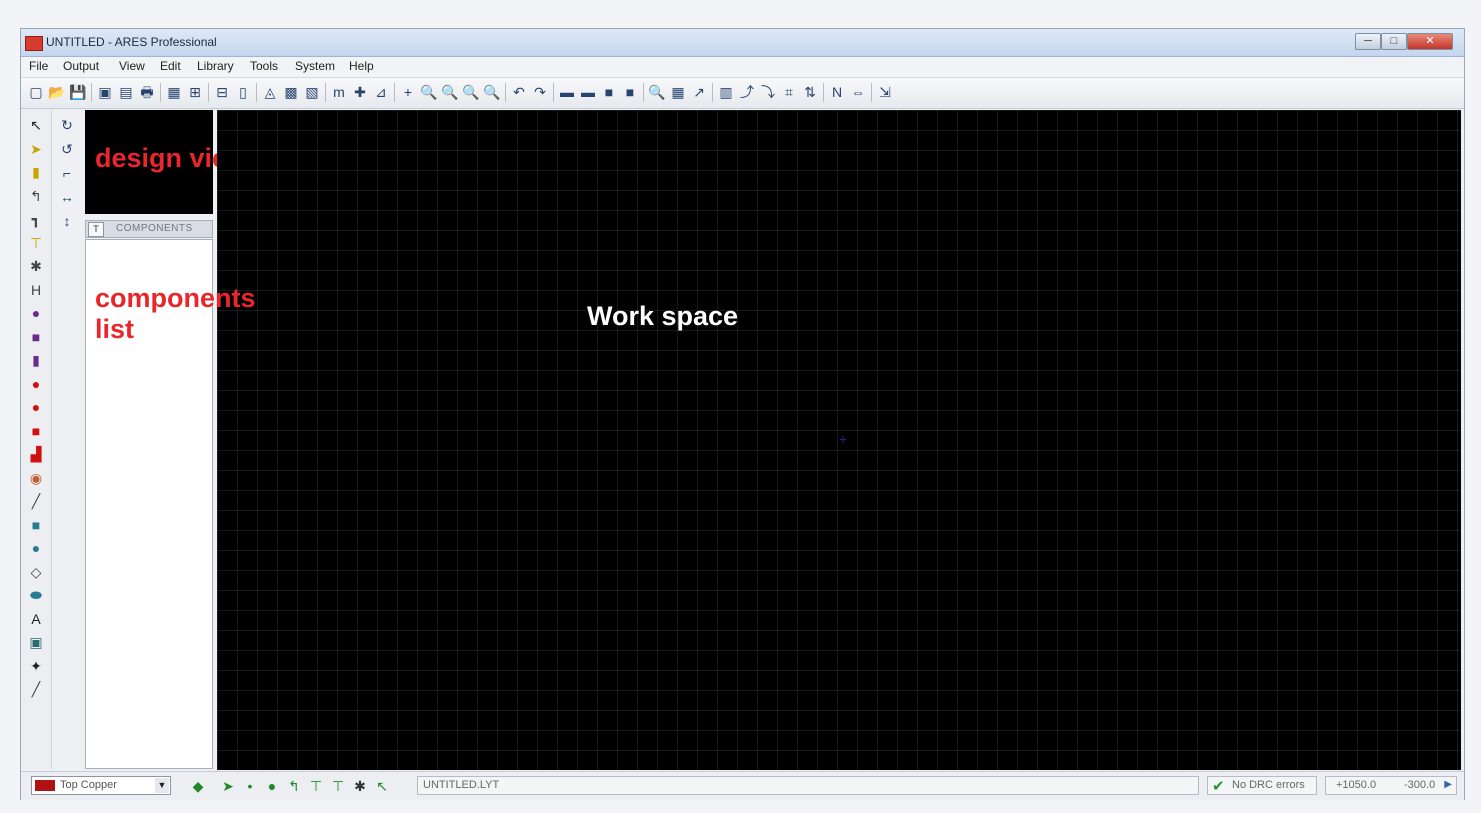 This screenshot has width=1481, height=813. Describe the element at coordinates (170, 66) in the screenshot. I see `menu-edit: Edit` at that location.